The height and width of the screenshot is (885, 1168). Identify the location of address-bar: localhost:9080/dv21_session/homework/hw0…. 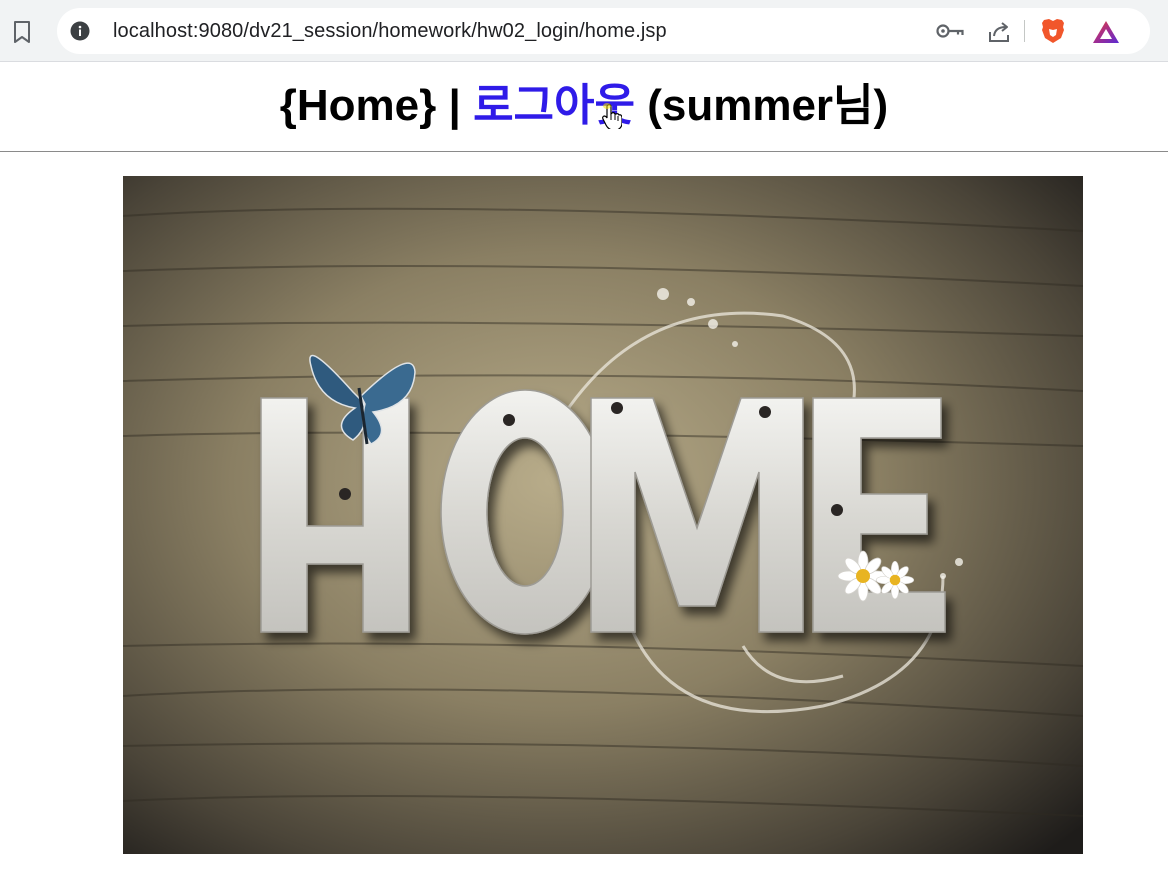
(603, 31).